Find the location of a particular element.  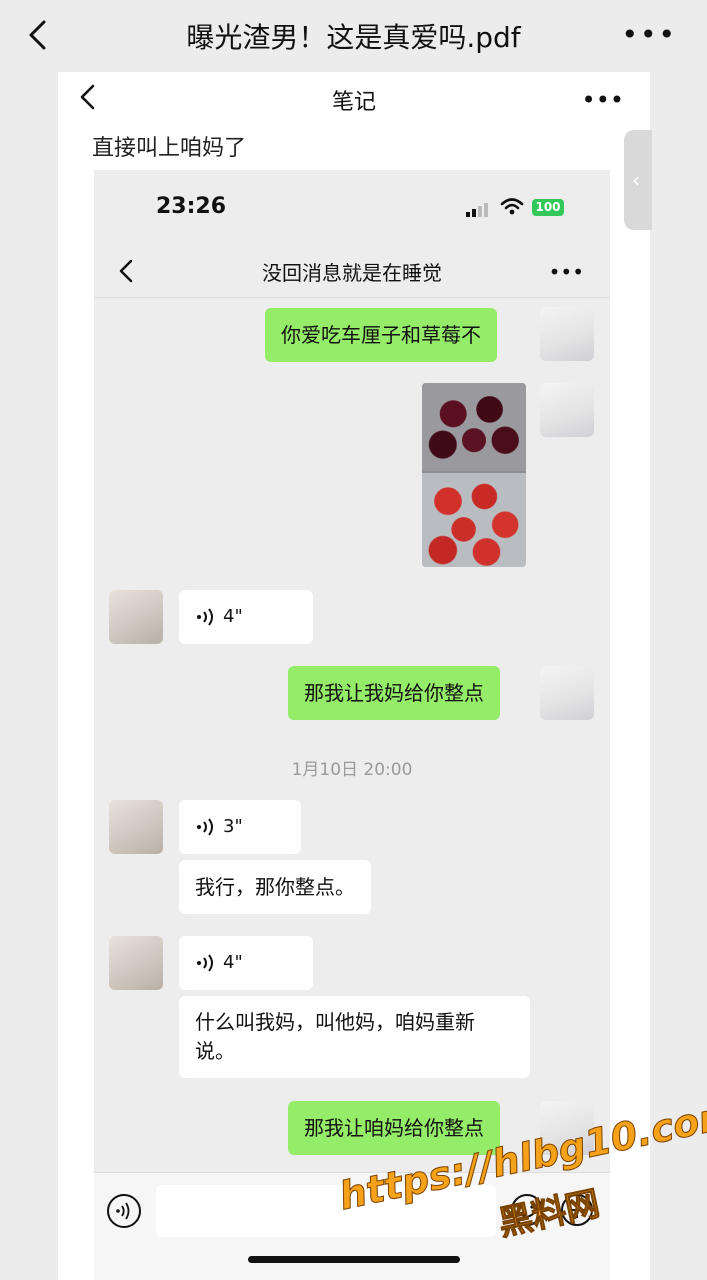

chat-header: 没回消息就是在睡觉 ••• is located at coordinates (352, 273).